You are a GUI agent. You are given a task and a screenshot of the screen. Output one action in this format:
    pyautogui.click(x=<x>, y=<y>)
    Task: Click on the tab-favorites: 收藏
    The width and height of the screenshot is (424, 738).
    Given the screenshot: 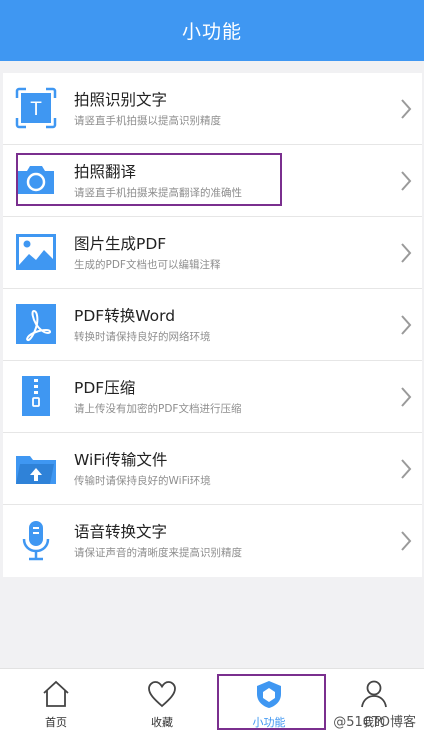 What is the action you would take?
    pyautogui.click(x=162, y=703)
    